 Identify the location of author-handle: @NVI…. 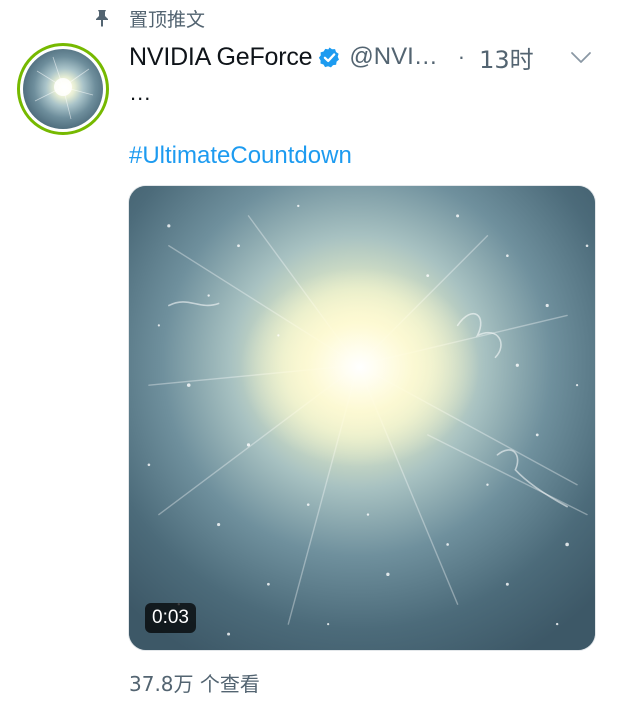
(393, 57).